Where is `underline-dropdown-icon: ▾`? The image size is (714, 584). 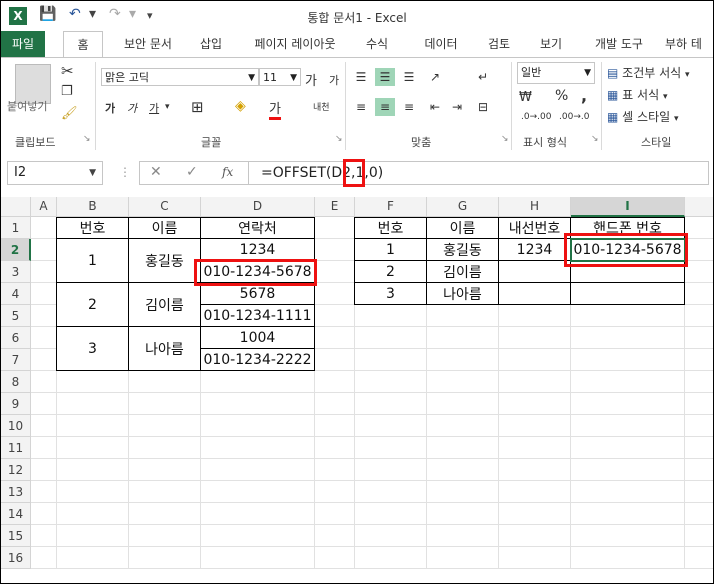
underline-dropdown-icon: ▾ is located at coordinates (167, 107).